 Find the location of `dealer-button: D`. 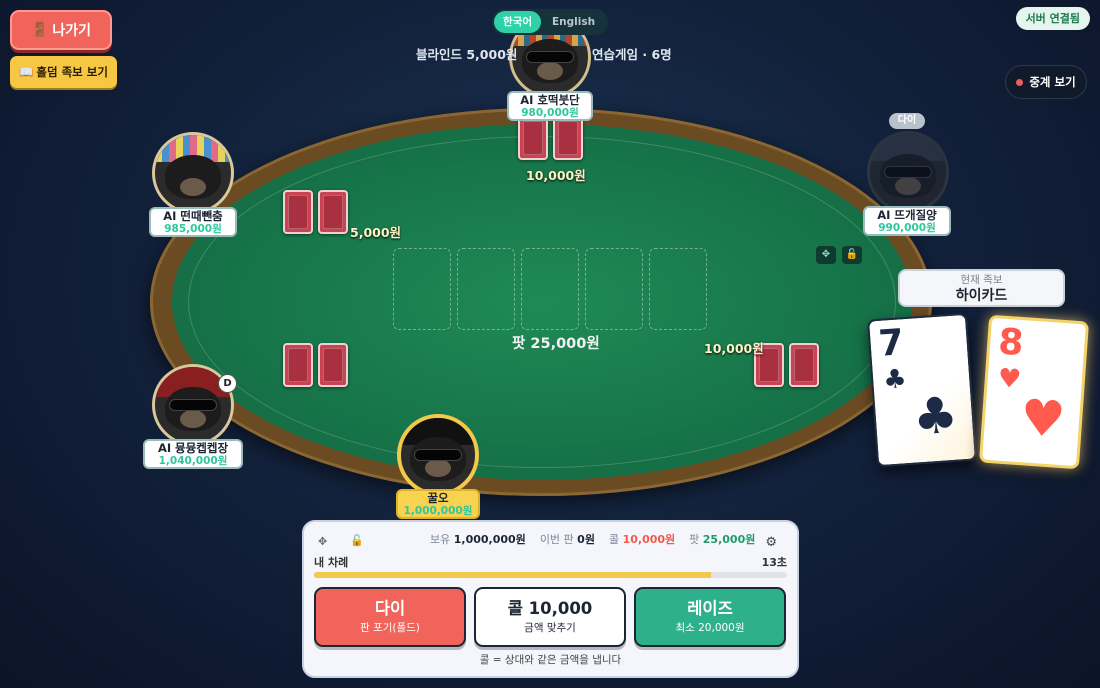

dealer-button: D is located at coordinates (227, 383).